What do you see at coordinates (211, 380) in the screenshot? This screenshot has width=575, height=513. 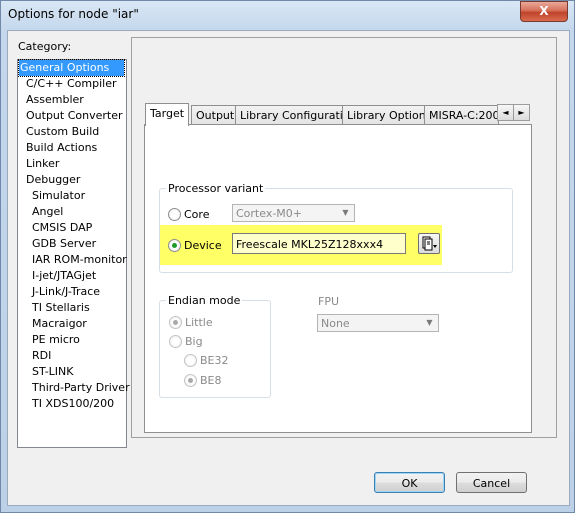 I see `be8-label: BE8` at bounding box center [211, 380].